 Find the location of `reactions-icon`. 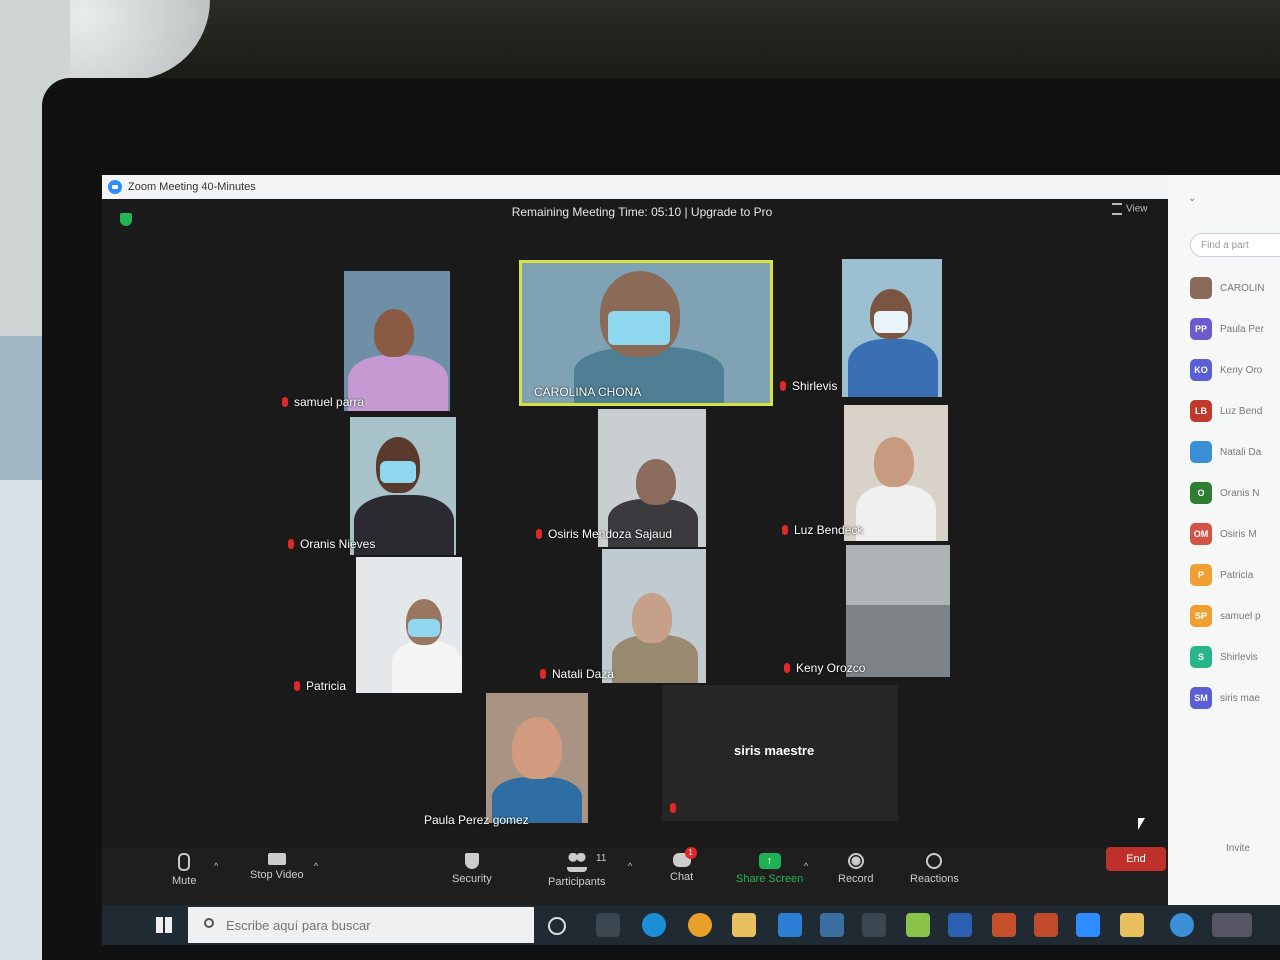

reactions-icon is located at coordinates (934, 861).